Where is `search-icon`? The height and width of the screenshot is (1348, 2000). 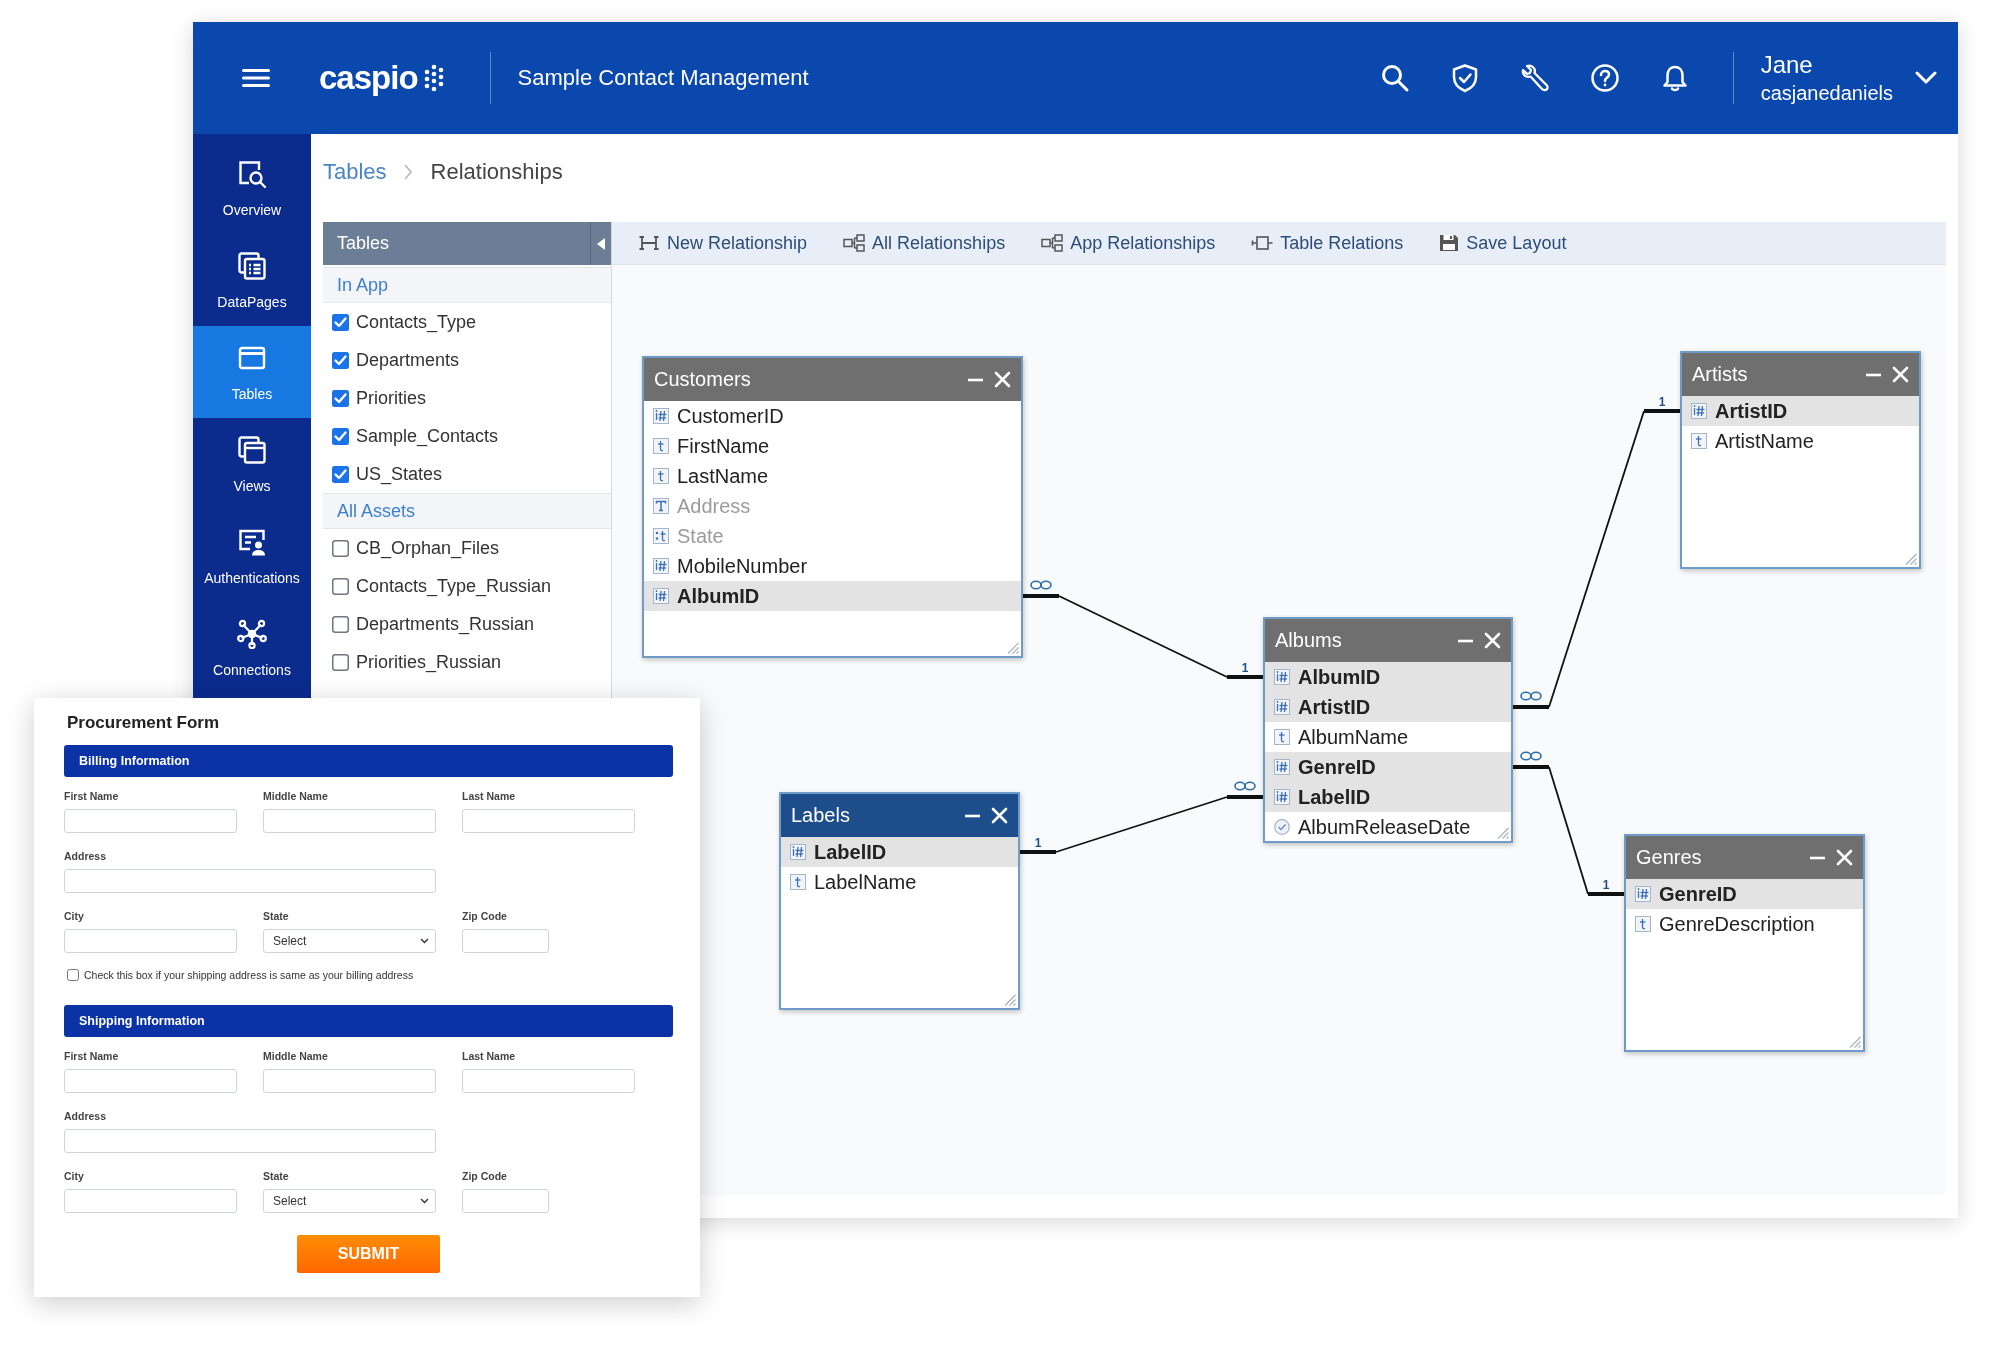 search-icon is located at coordinates (1394, 78).